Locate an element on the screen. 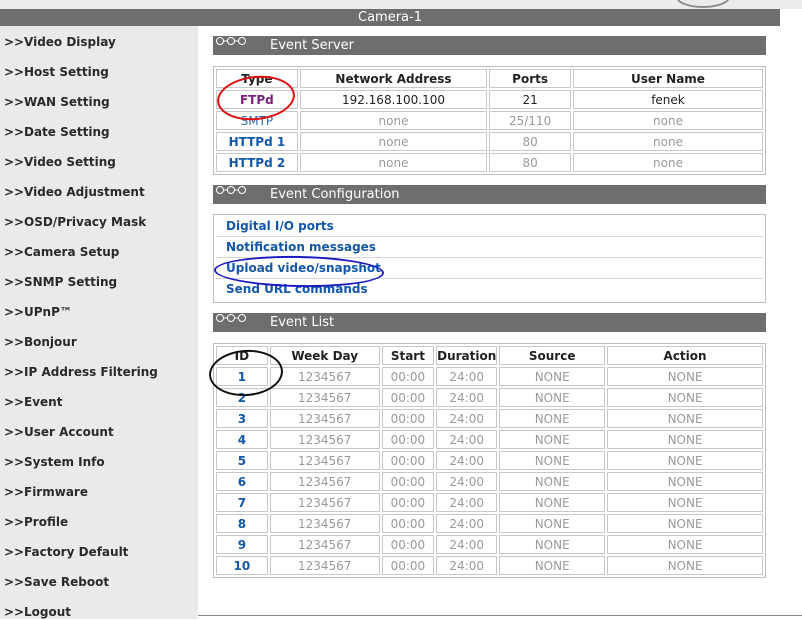 The image size is (802, 620). event-id-link: 10 is located at coordinates (242, 565).